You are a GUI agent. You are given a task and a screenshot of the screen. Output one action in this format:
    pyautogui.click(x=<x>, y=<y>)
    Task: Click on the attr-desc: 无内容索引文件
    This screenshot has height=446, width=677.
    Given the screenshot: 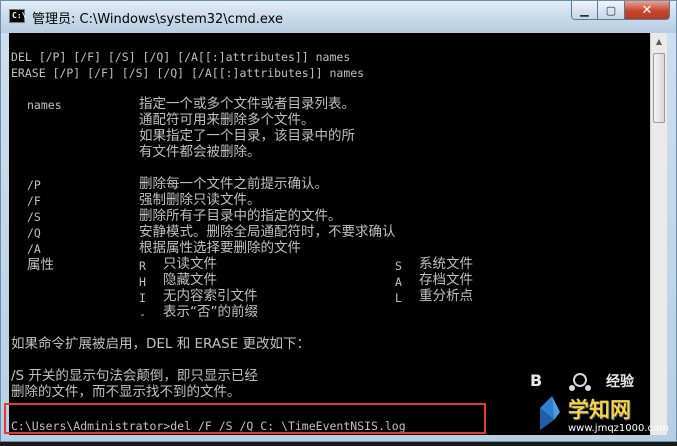 What is the action you would take?
    pyautogui.click(x=210, y=296)
    